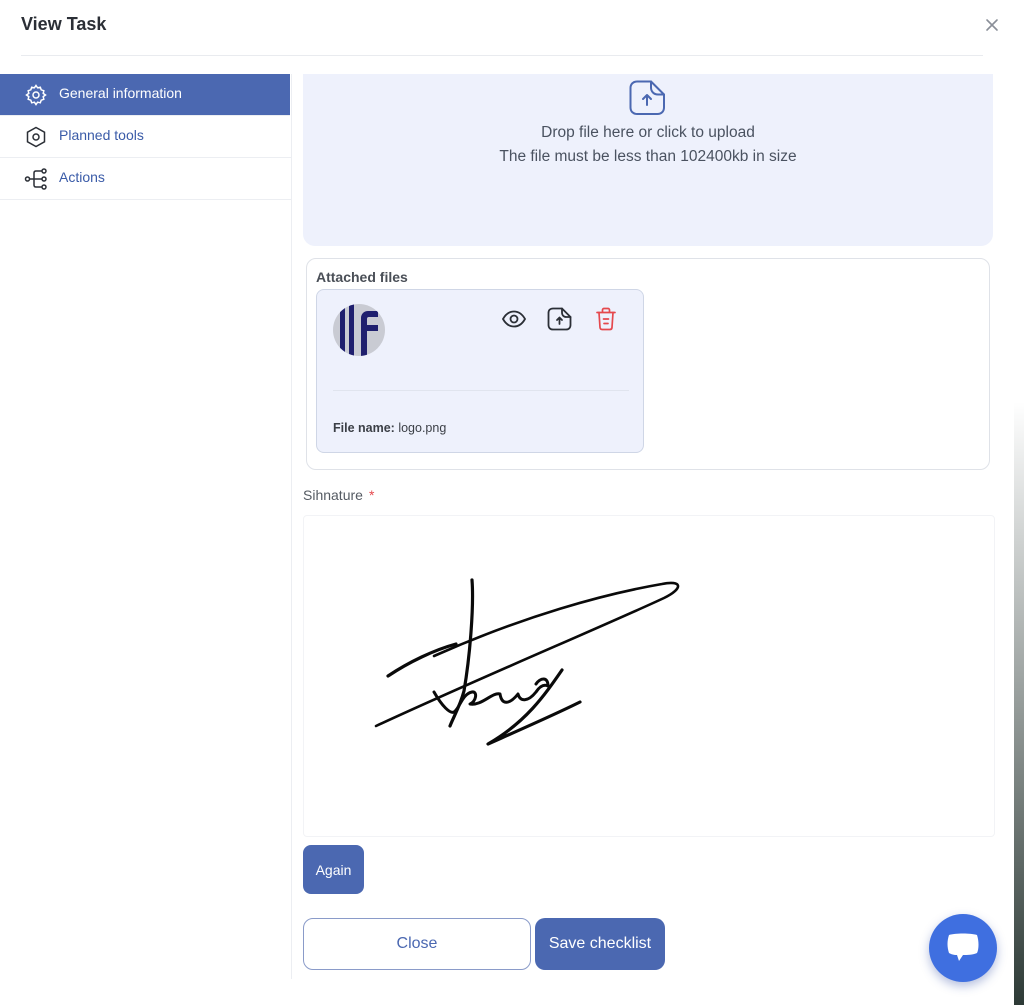 The image size is (1024, 1005). What do you see at coordinates (606, 319) in the screenshot?
I see `trash-icon` at bounding box center [606, 319].